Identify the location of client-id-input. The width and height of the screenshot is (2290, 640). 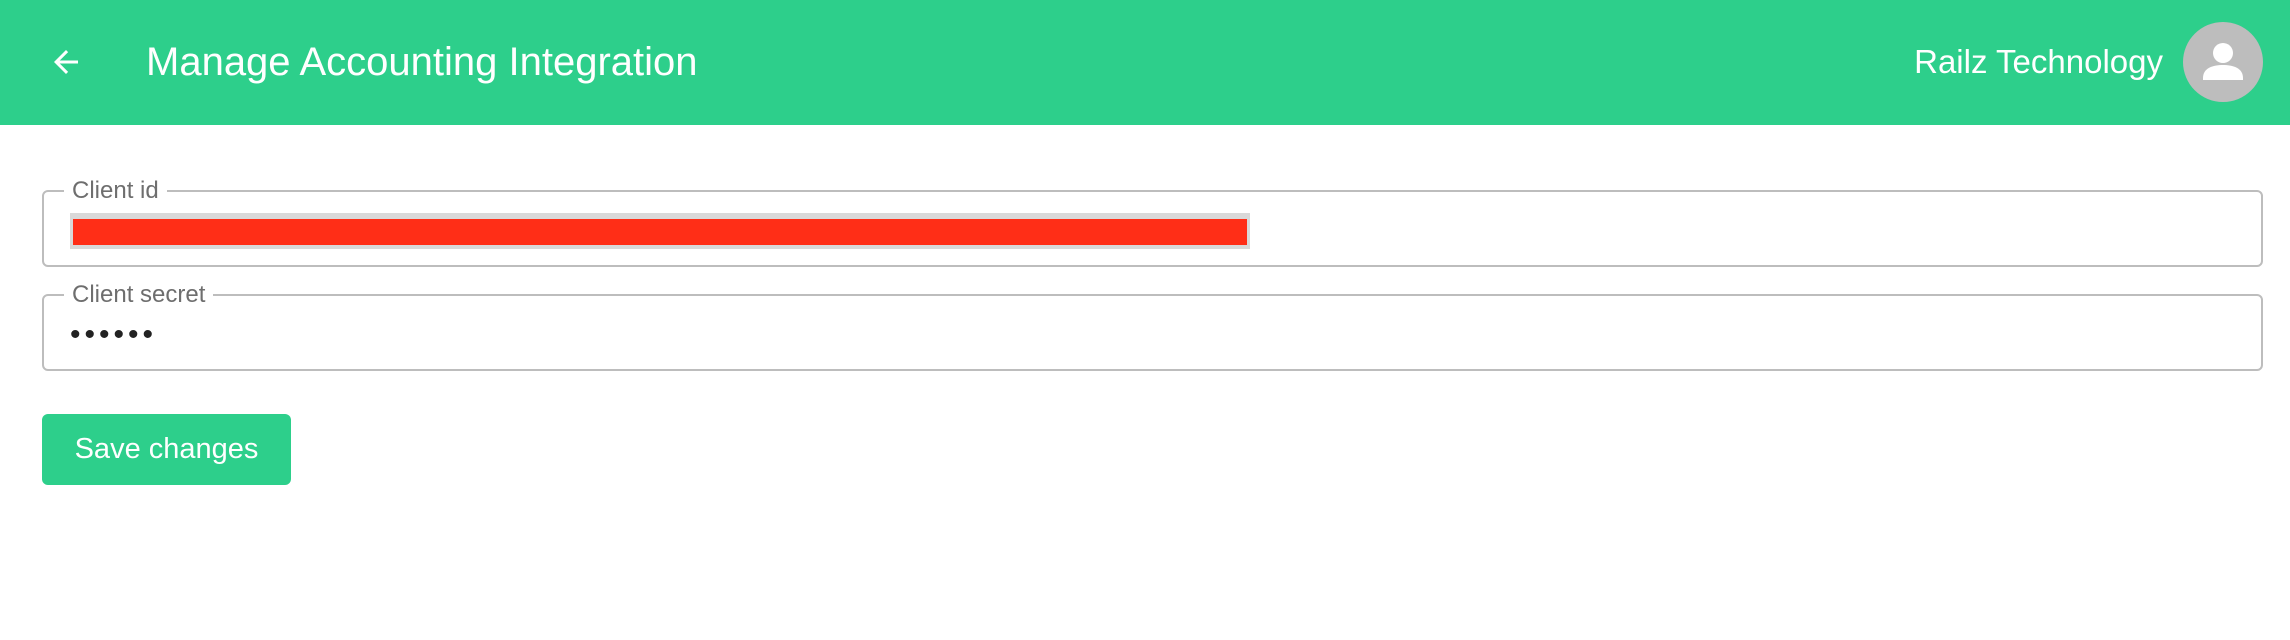
(660, 231).